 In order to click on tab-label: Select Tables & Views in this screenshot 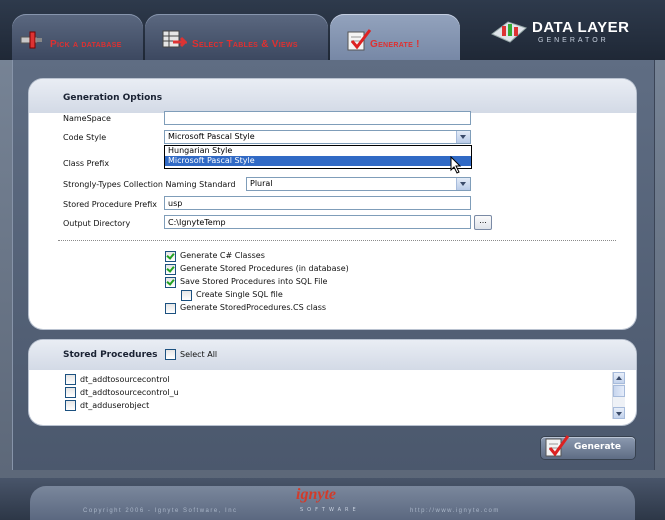, I will do `click(245, 44)`.